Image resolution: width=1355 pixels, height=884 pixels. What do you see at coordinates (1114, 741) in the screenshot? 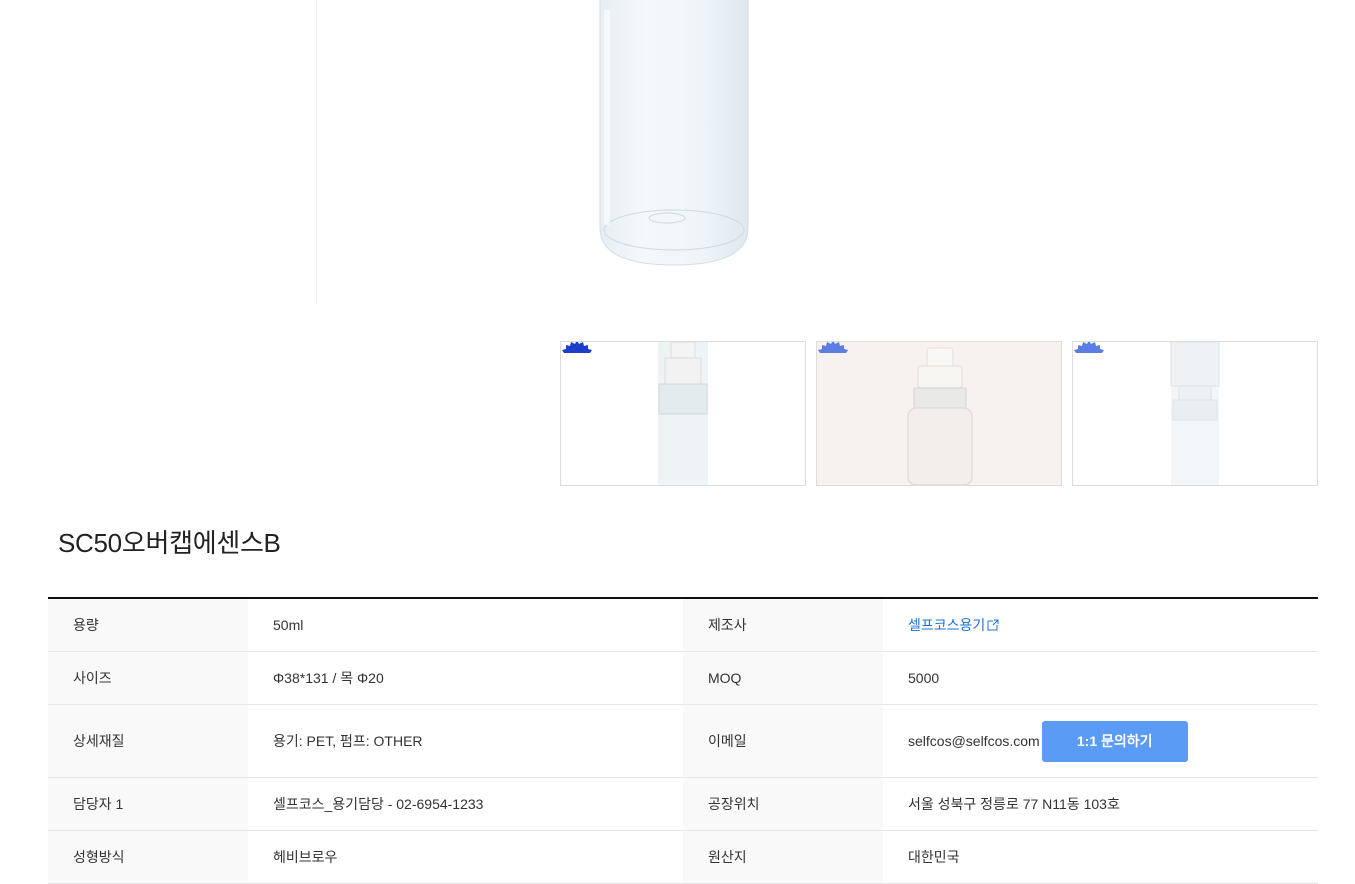
I see `inquiry-button: 1:1 문의하기` at bounding box center [1114, 741].